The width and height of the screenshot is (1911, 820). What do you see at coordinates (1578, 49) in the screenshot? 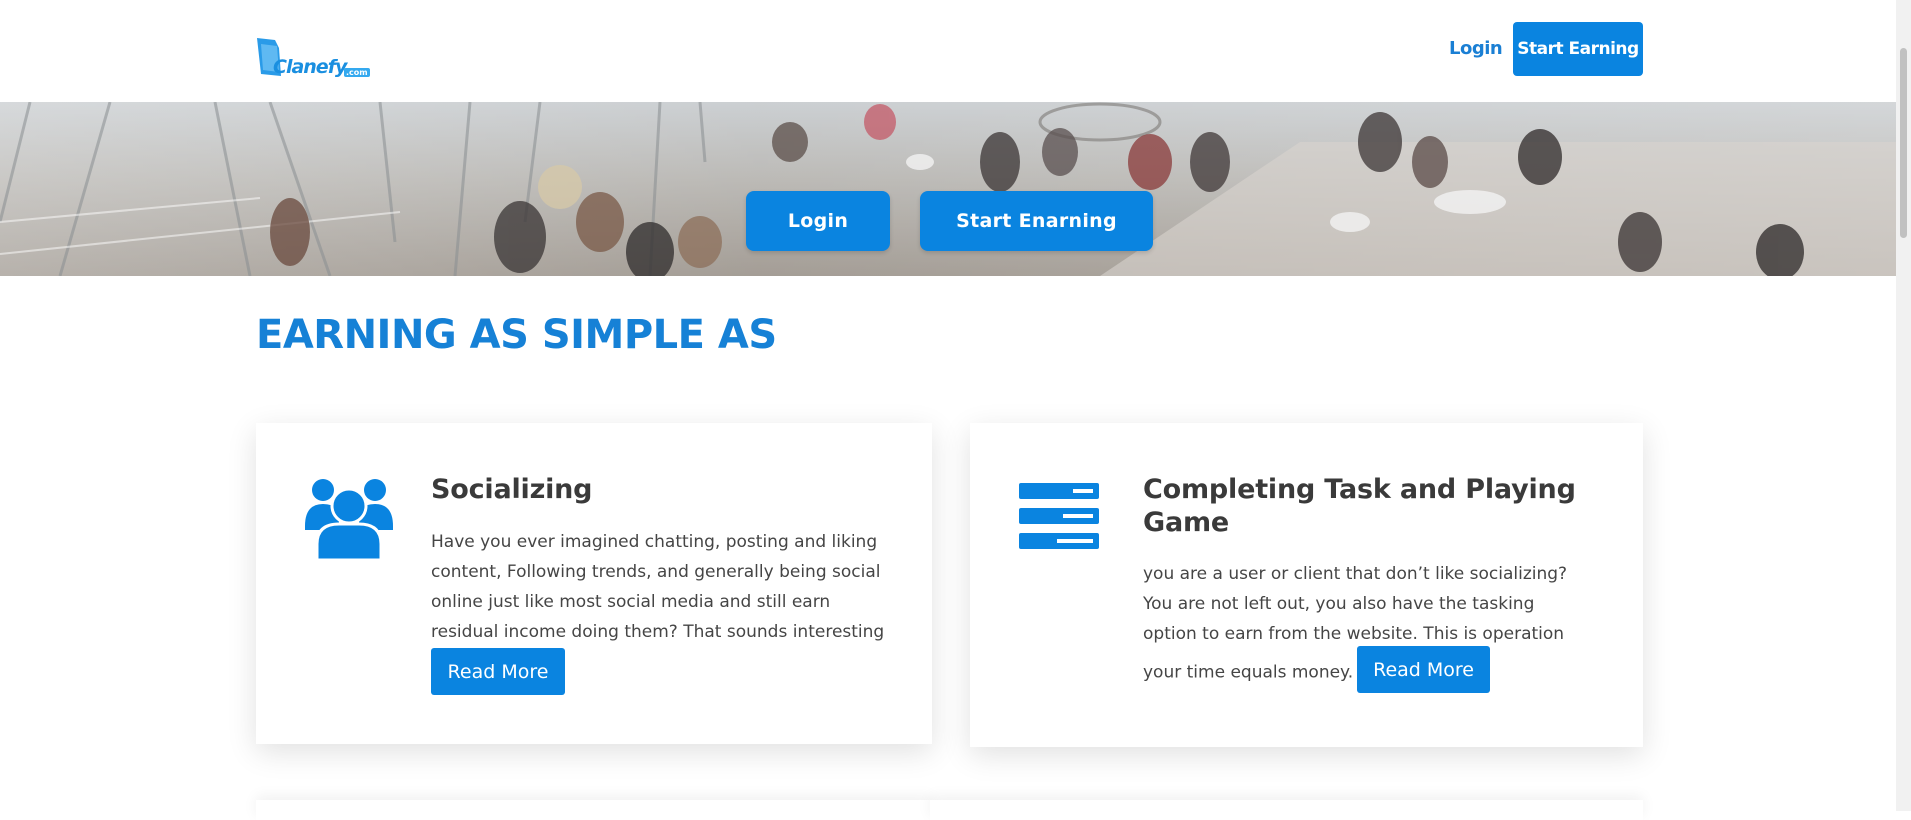
I see `nav-start-earning-button: Start Earning` at bounding box center [1578, 49].